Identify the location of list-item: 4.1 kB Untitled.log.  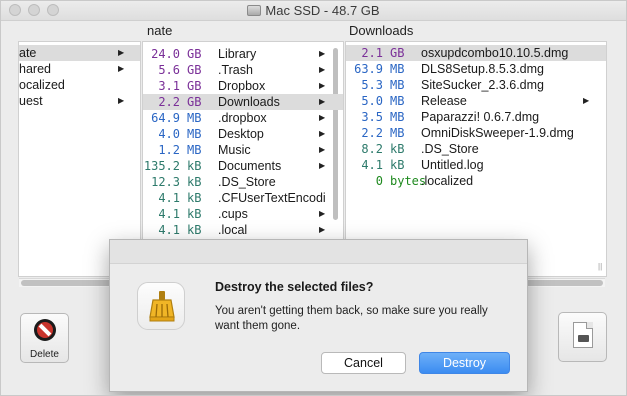
(476, 165).